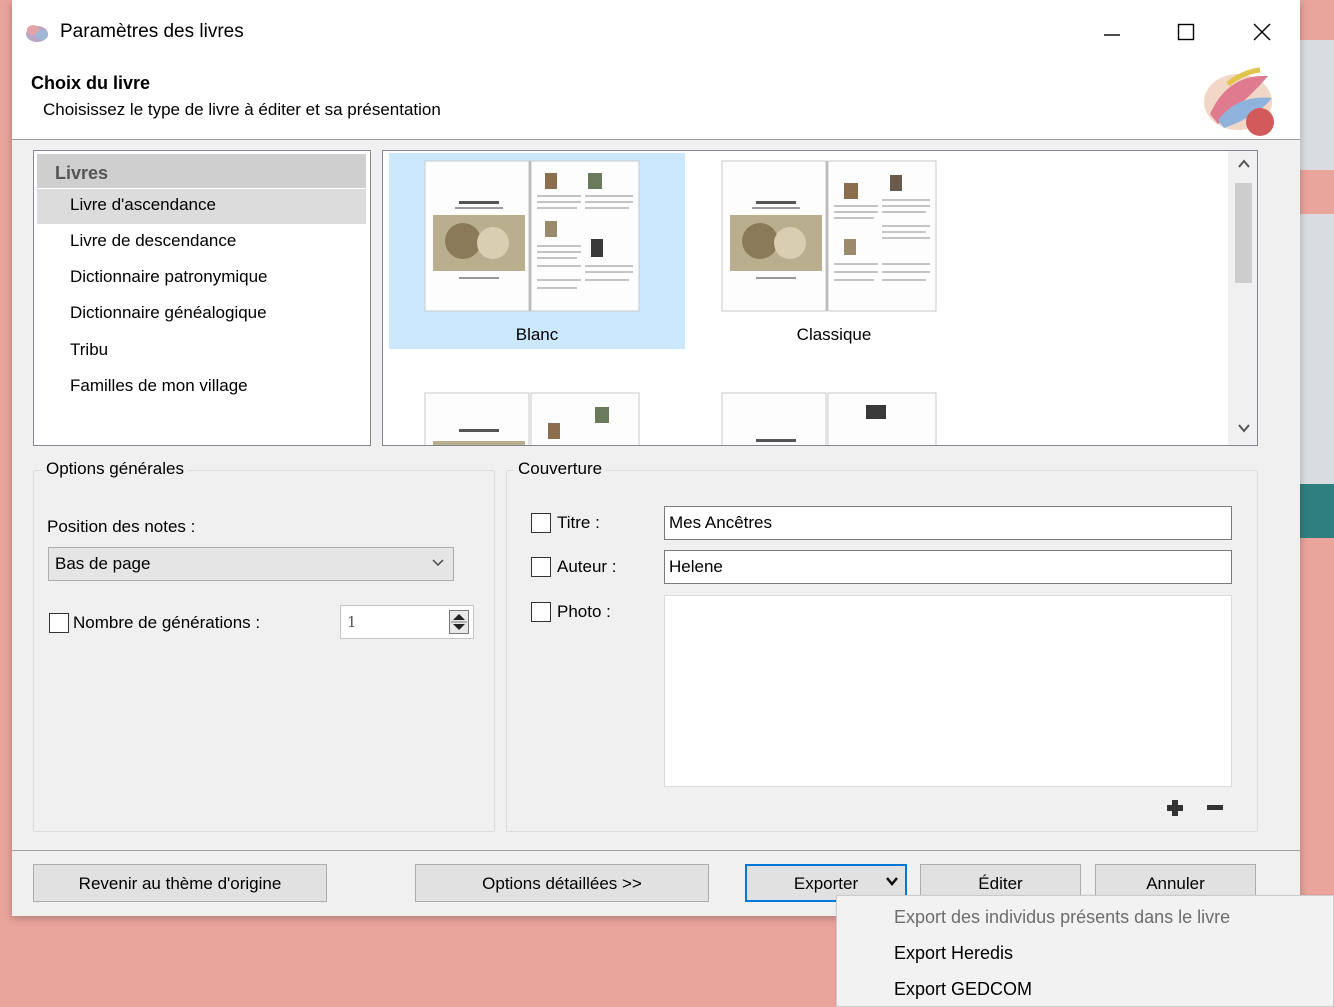 This screenshot has width=1334, height=1007. I want to click on window-title: Paramètres des livres, so click(152, 31).